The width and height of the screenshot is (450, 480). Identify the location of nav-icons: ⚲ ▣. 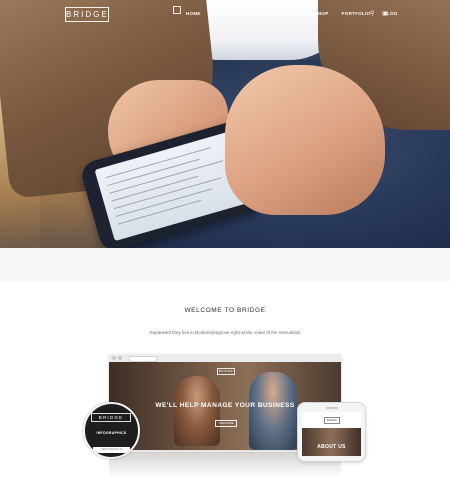
(376, 13).